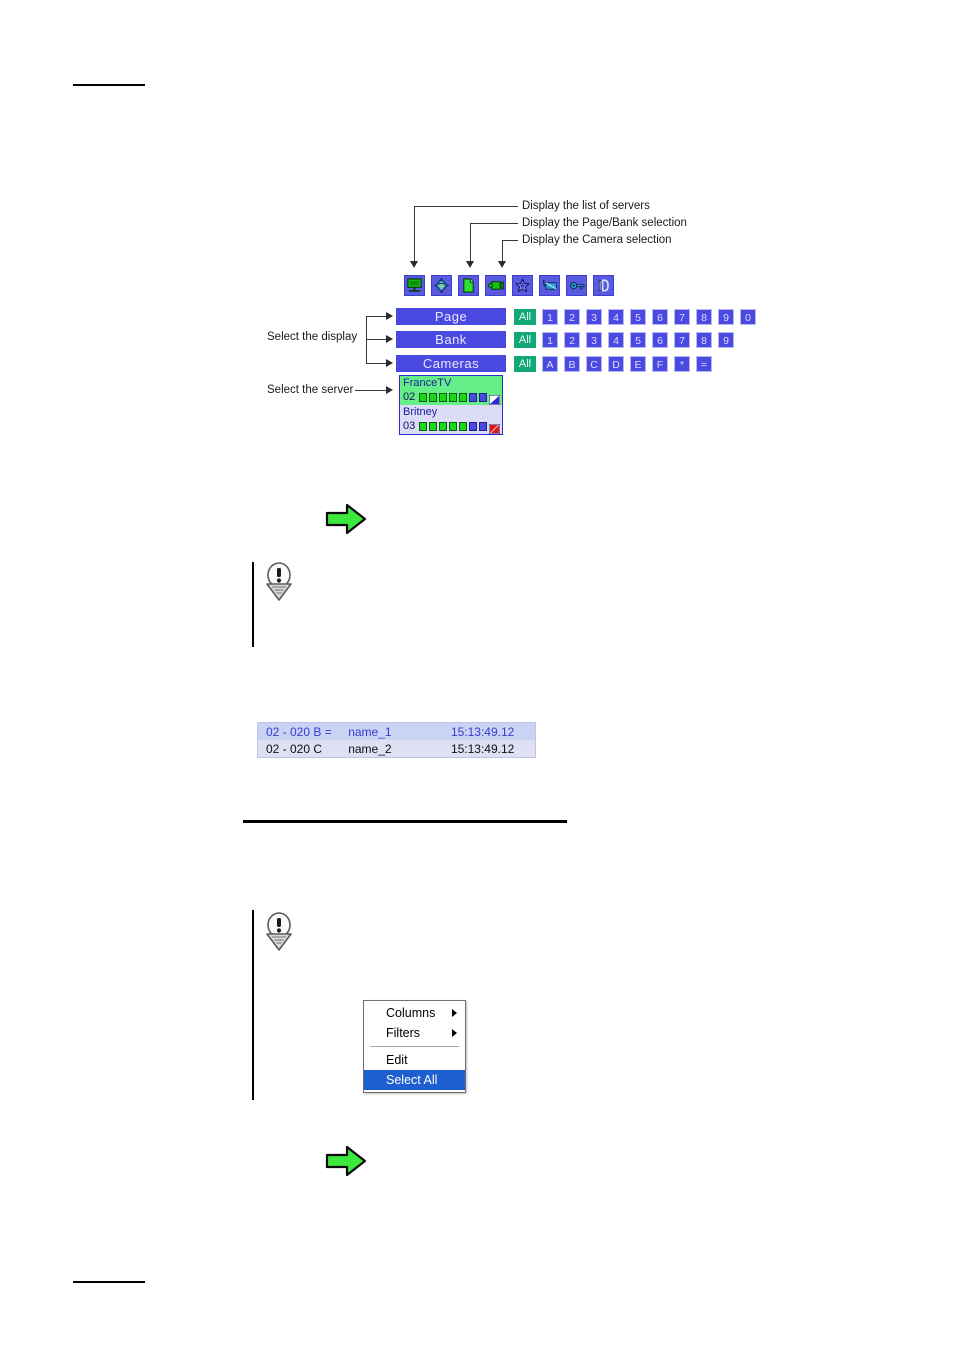  I want to click on server-channels-francetv: 02, so click(452, 398).